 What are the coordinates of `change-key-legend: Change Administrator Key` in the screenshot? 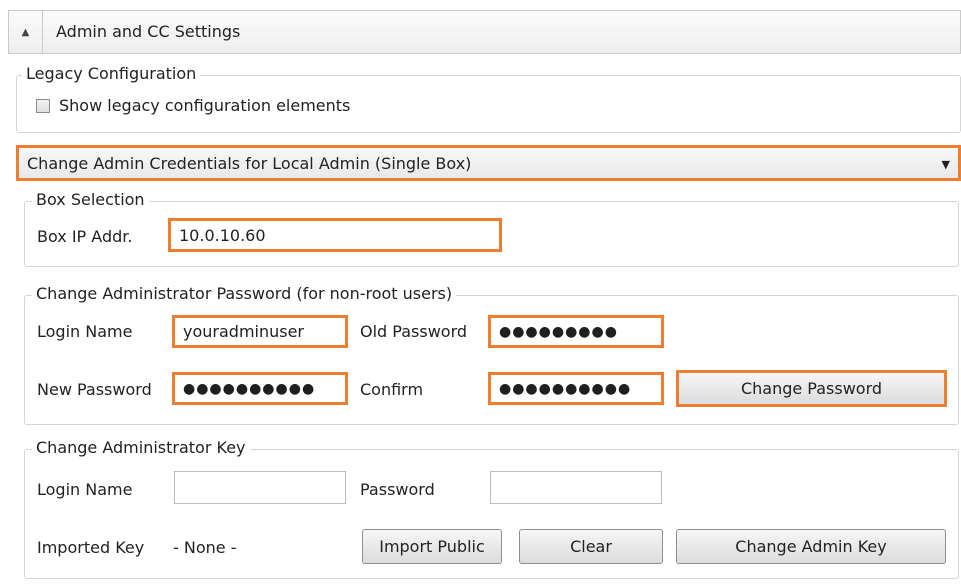 It's located at (141, 447).